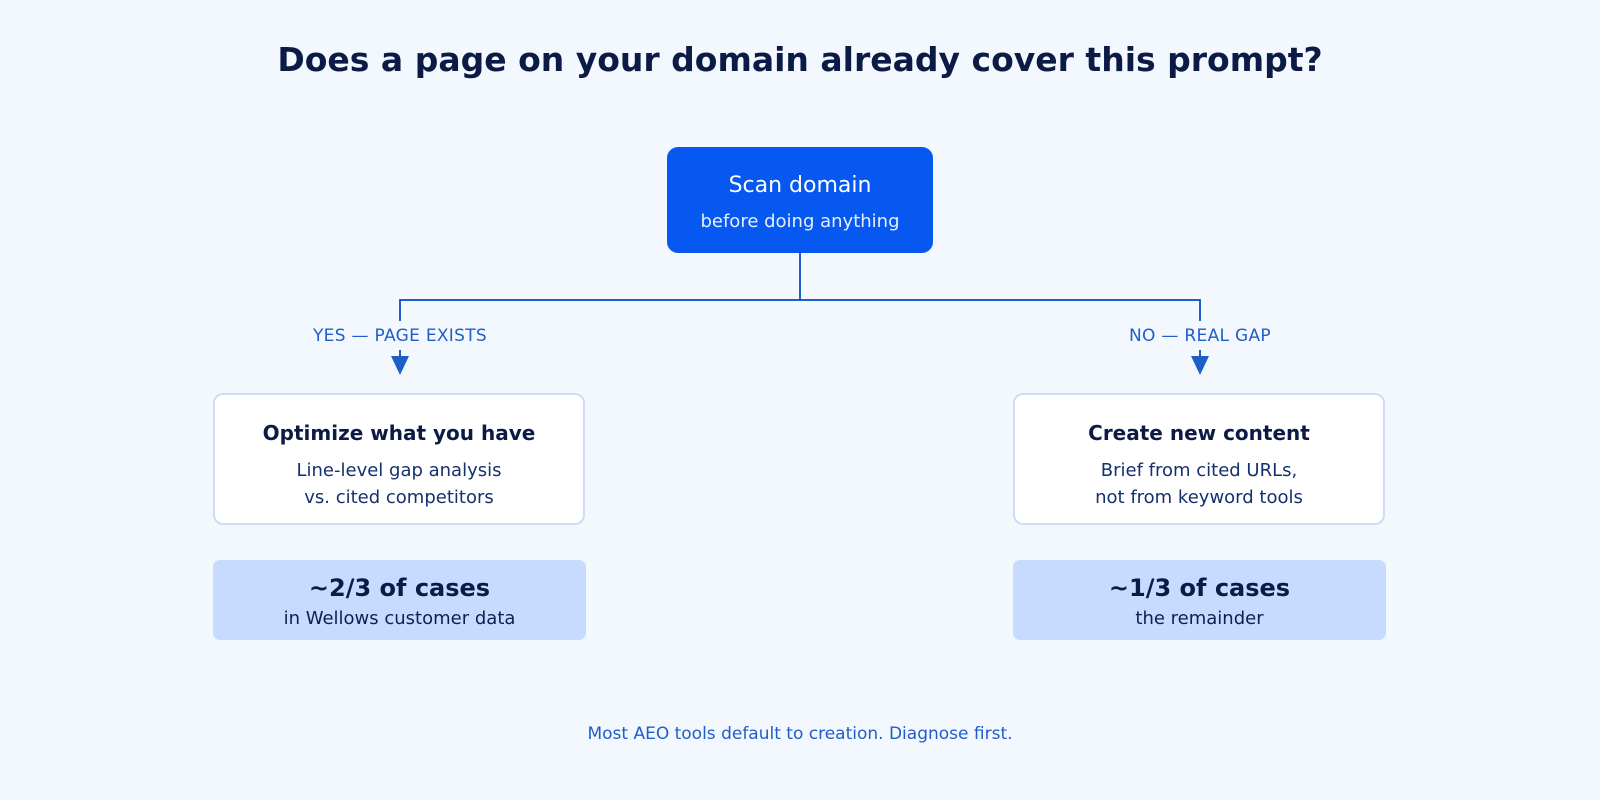 The image size is (1600, 800). Describe the element at coordinates (1199, 588) in the screenshot. I see `no-stat-value: ~1/3 of cases` at that location.